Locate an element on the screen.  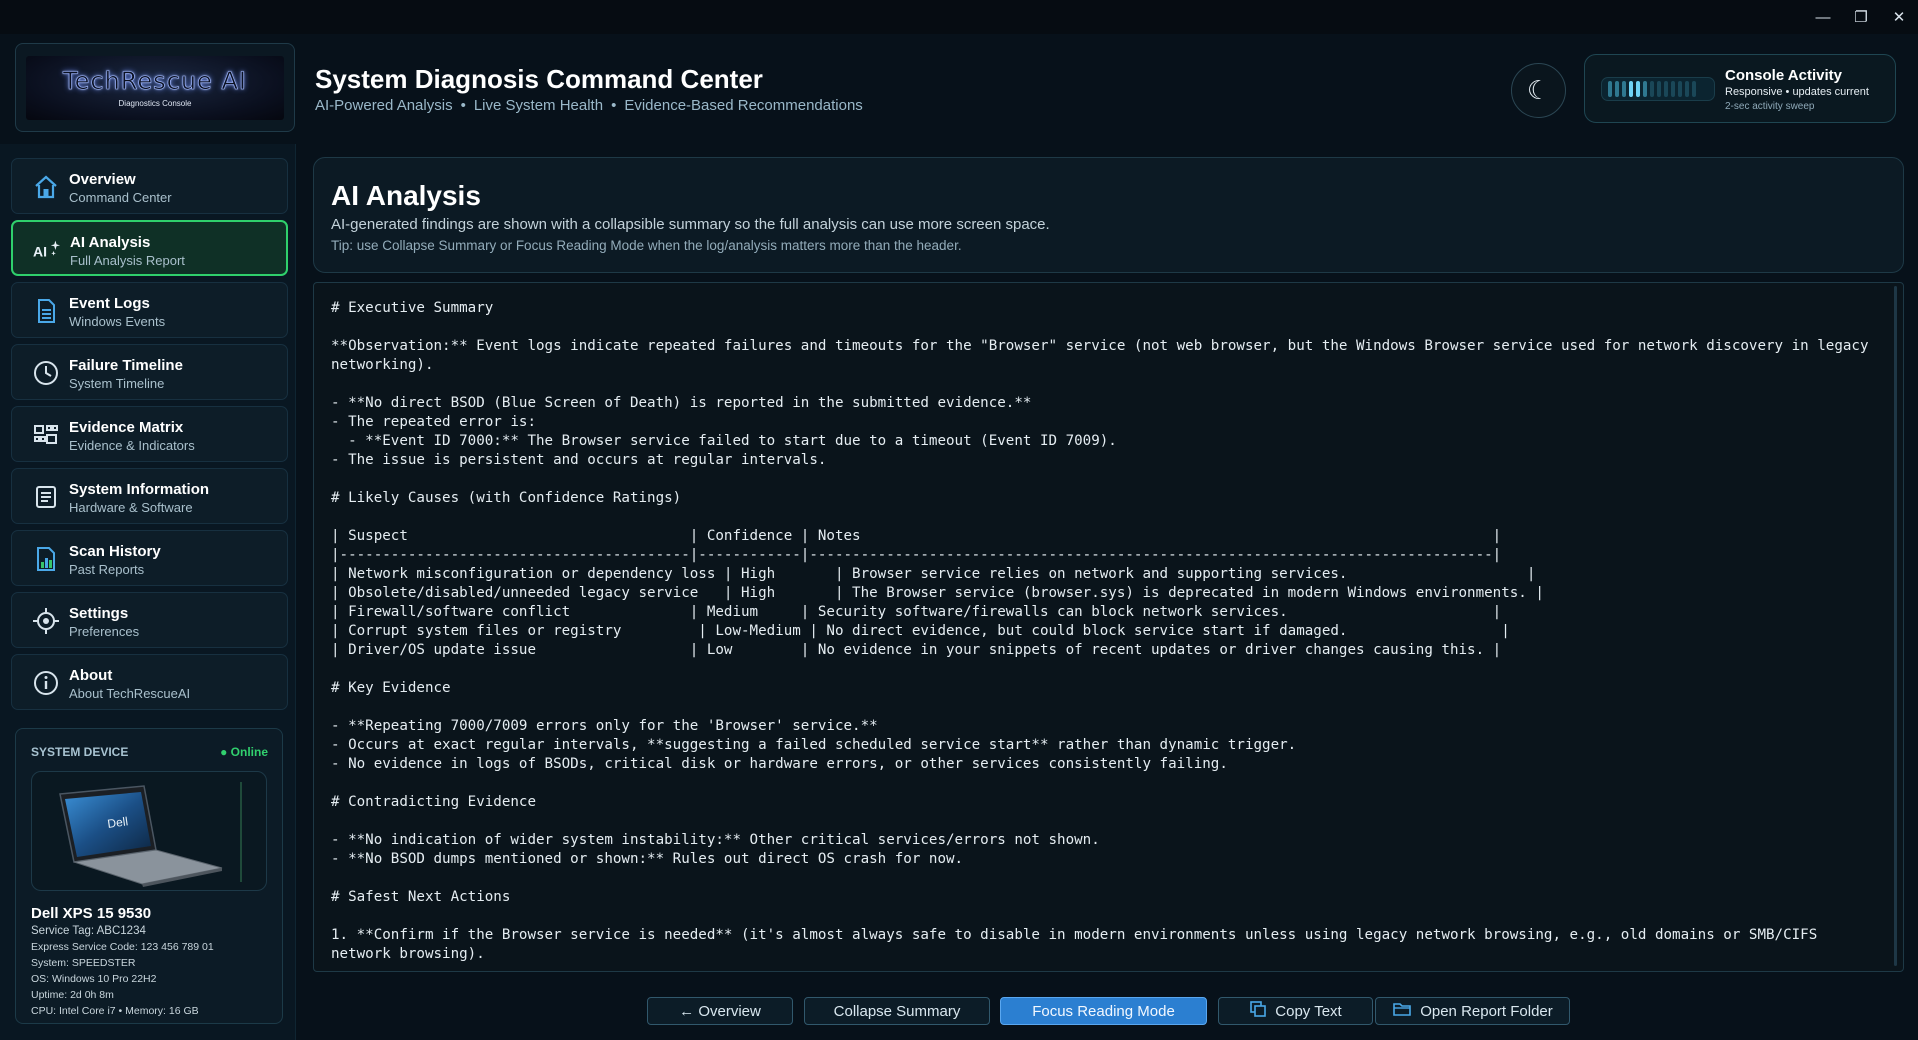
moon-icon: ☾ is located at coordinates (1538, 90).